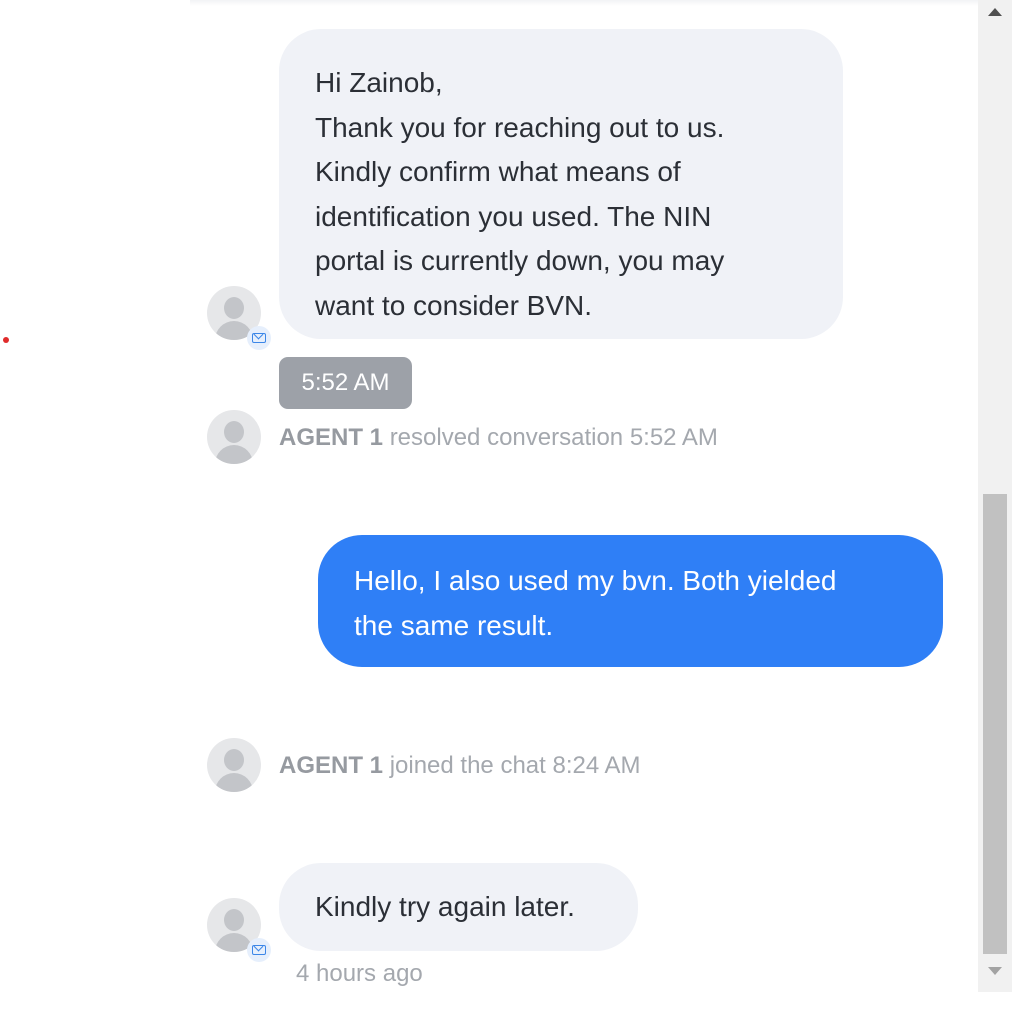 The width and height of the screenshot is (1024, 1024). I want to click on top-shade, so click(584, 3).